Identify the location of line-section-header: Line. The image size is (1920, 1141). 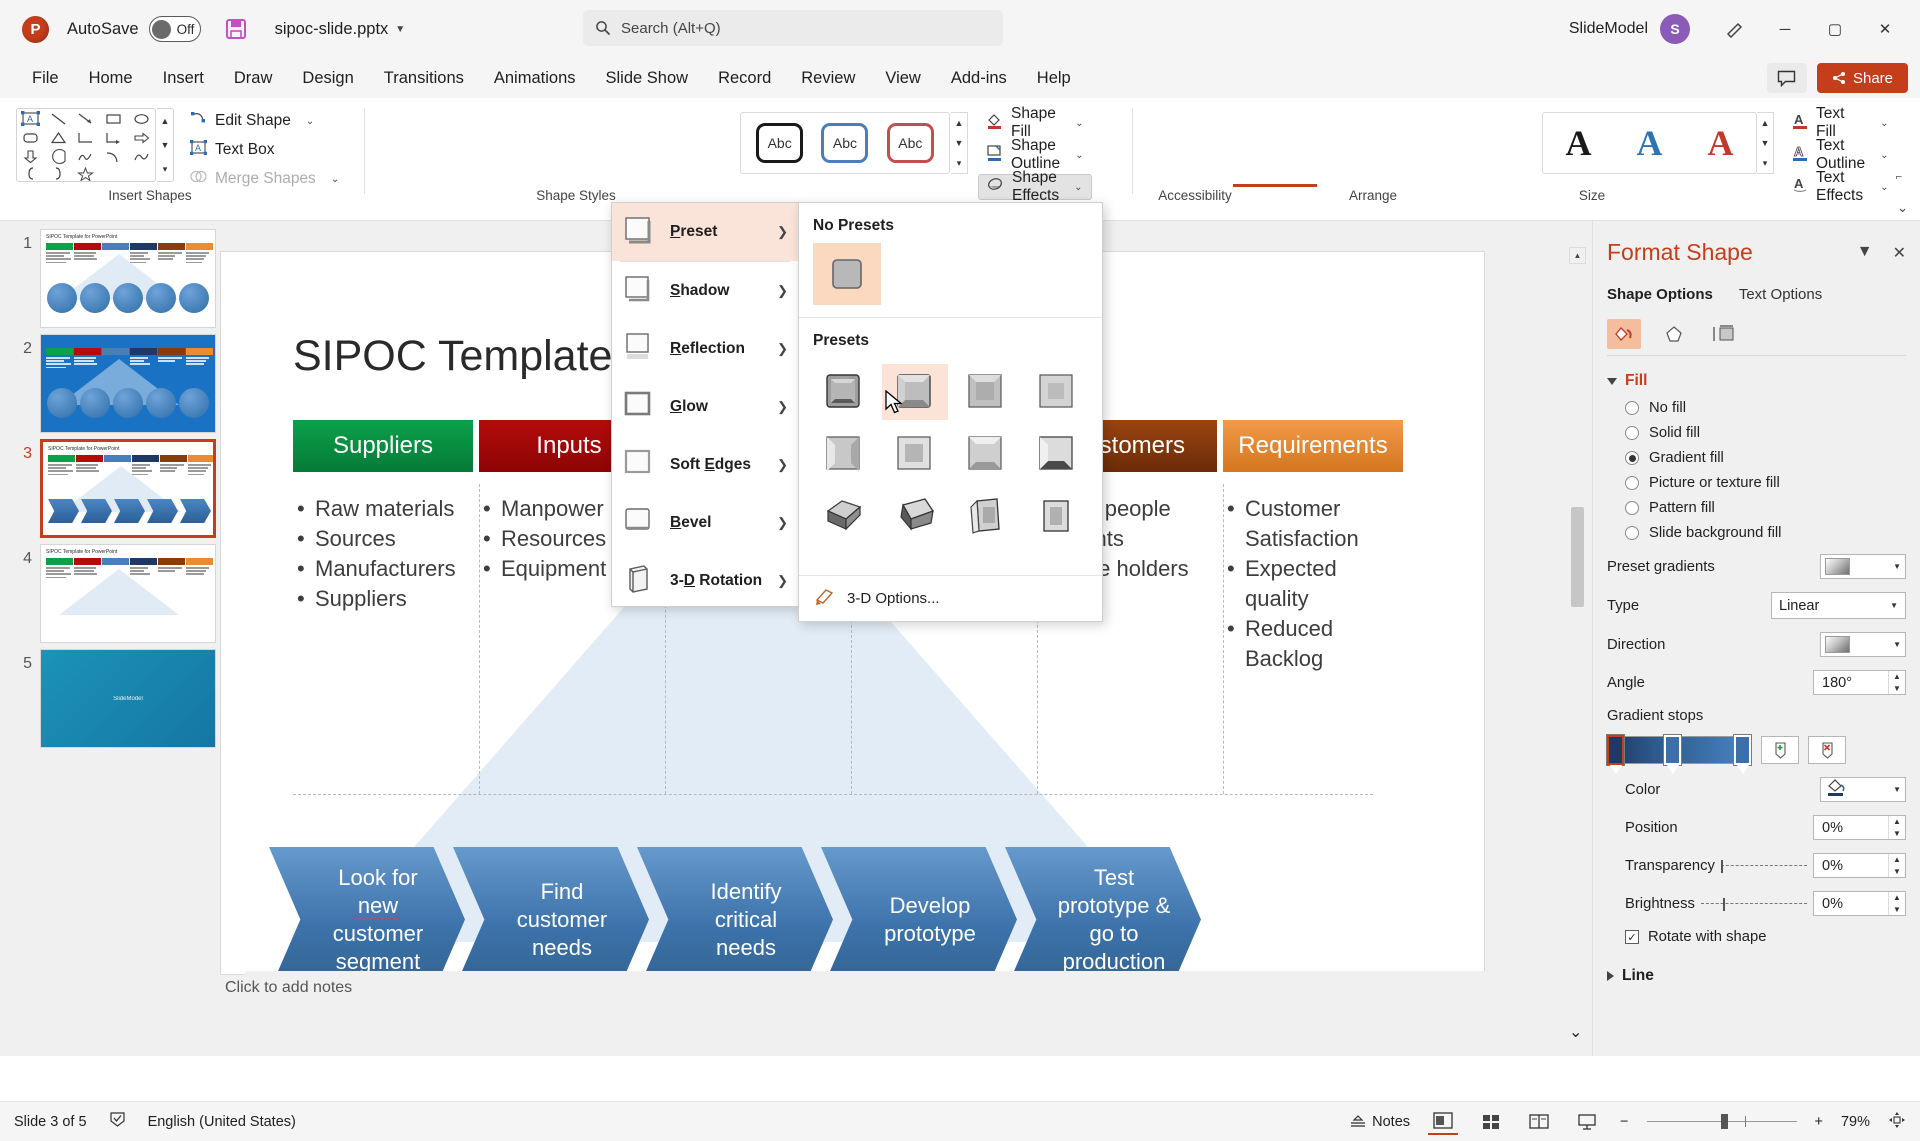
(1756, 976).